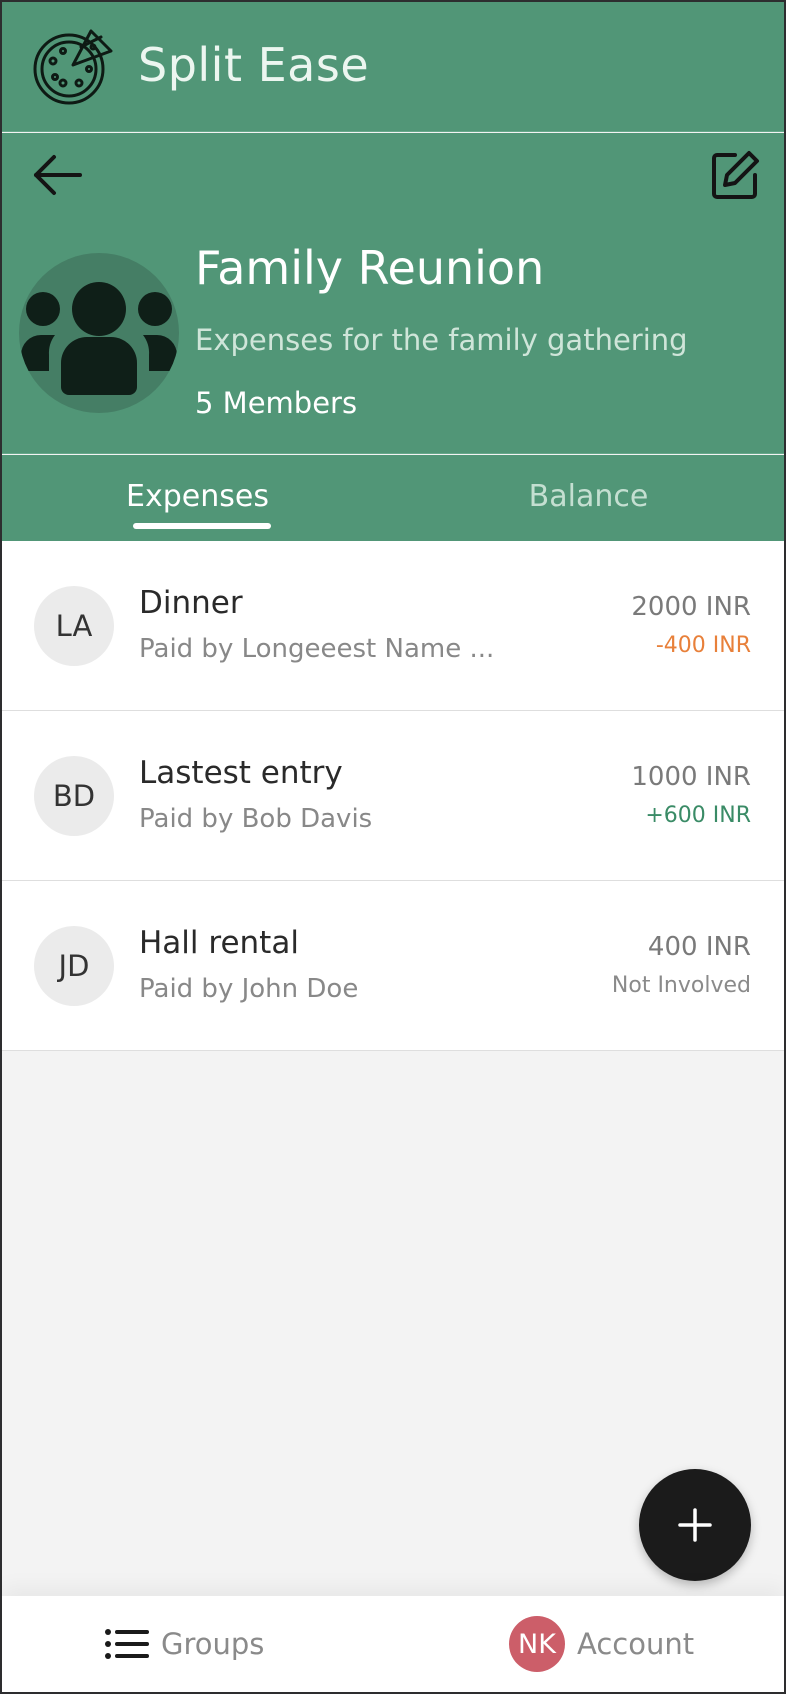 The height and width of the screenshot is (1694, 786). Describe the element at coordinates (197, 496) in the screenshot. I see `tab-expenses-label: Expenses` at that location.